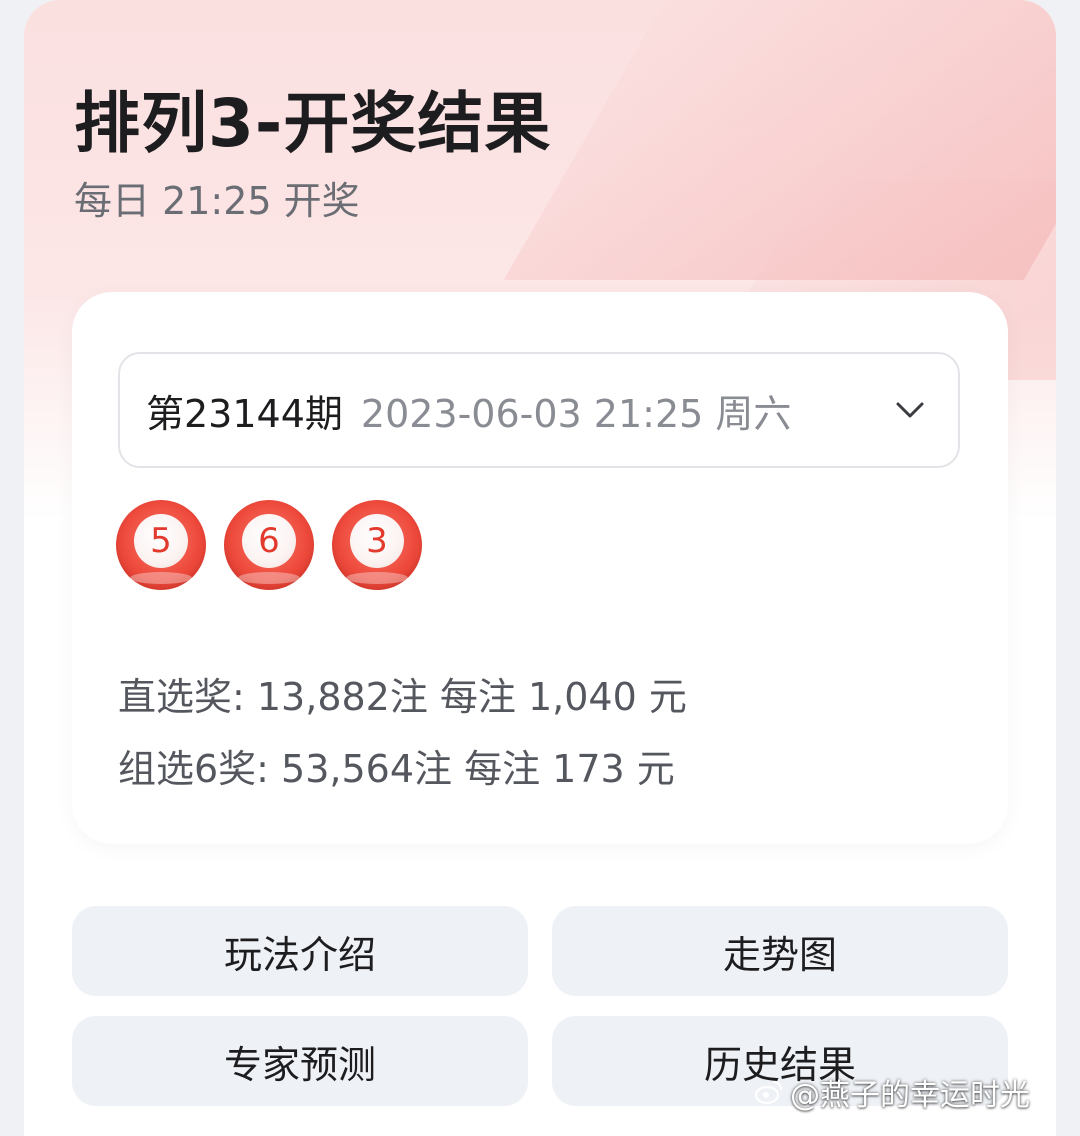 The image size is (1080, 1136). I want to click on watermark-text: @燕子的幸运时光, so click(910, 1095).